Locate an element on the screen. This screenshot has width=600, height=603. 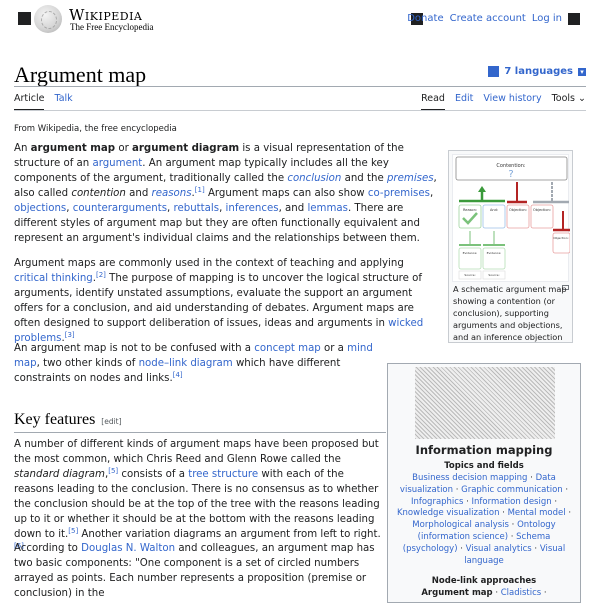
donate-link: Donate is located at coordinates (425, 18).